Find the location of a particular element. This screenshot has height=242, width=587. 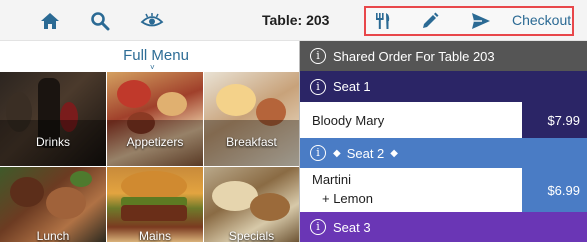

menu-header: Full Menu ˅ is located at coordinates (149, 56).